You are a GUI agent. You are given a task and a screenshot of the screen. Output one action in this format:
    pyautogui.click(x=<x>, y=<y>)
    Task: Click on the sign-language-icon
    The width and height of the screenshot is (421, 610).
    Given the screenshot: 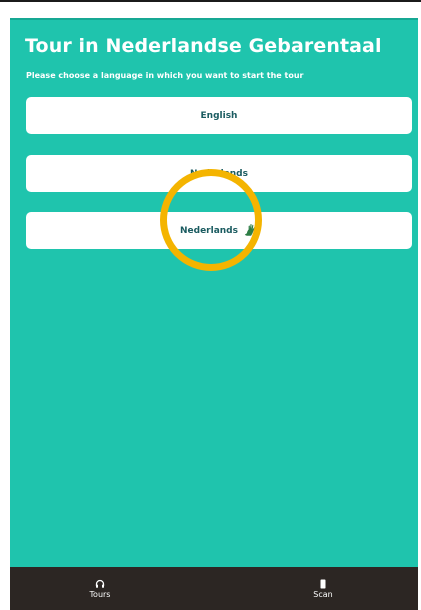 What is the action you would take?
    pyautogui.click(x=250, y=229)
    